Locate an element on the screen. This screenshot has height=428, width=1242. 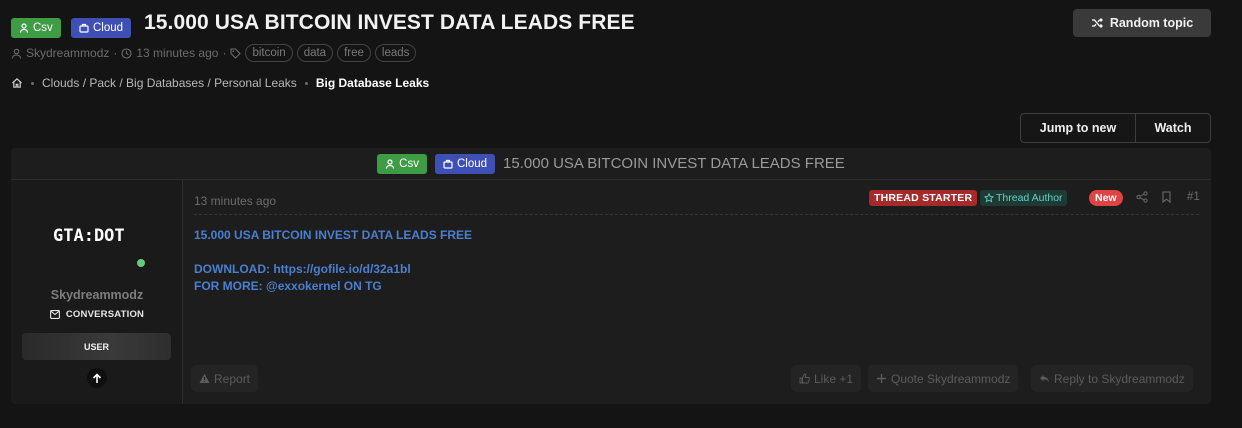
tag-leads: leads is located at coordinates (395, 53).